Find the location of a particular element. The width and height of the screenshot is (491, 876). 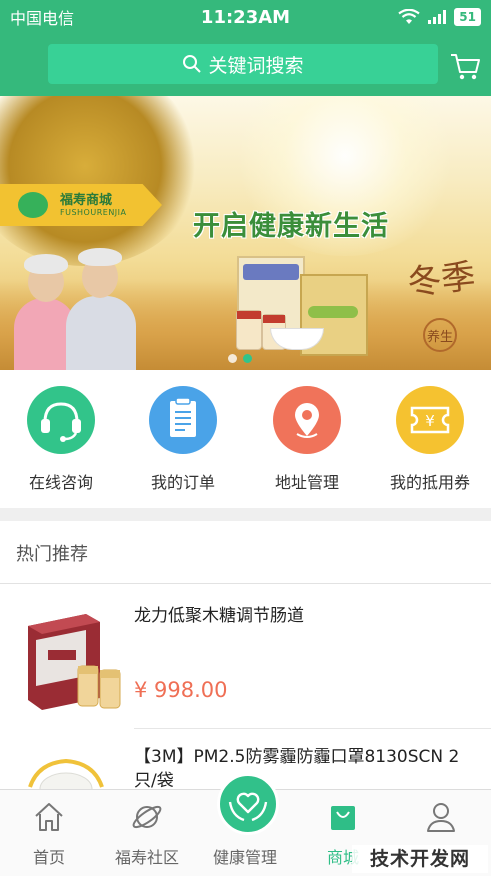

heart-hands-icon is located at coordinates (248, 807).